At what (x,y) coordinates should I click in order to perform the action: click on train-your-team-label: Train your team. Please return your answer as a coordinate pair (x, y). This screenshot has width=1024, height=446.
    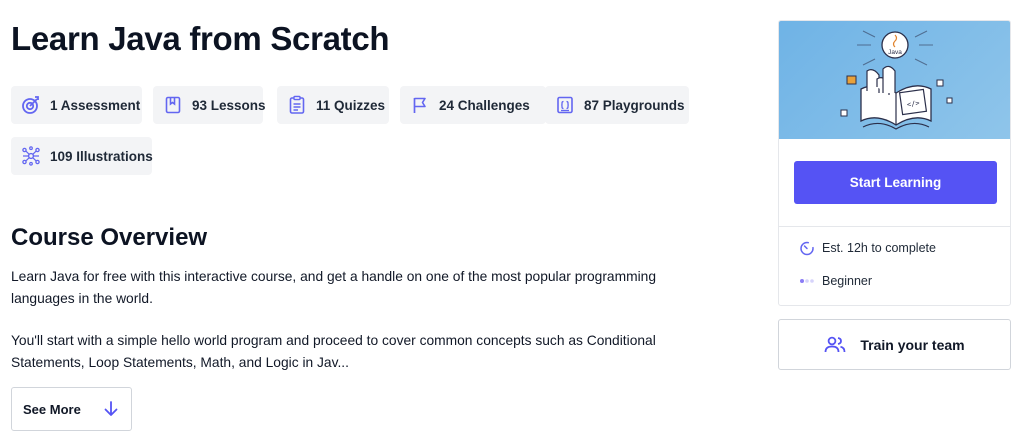
    Looking at the image, I should click on (912, 344).